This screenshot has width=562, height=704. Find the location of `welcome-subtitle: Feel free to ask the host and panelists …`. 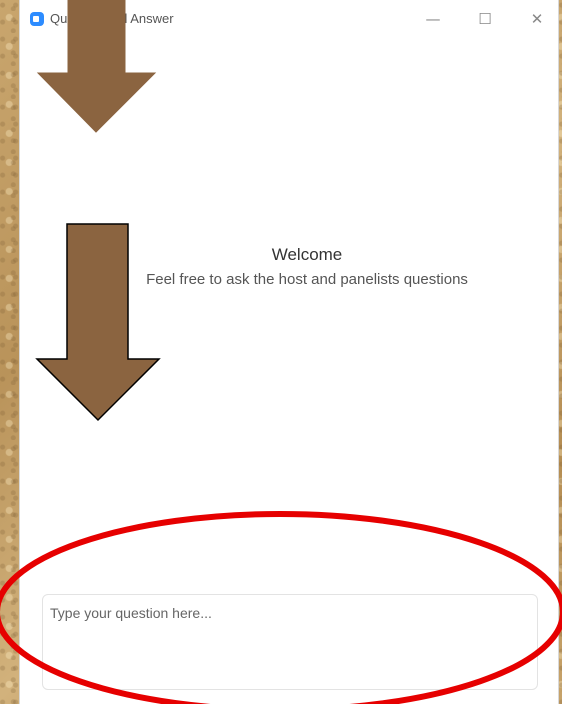

welcome-subtitle: Feel free to ask the host and panelists … is located at coordinates (307, 279).